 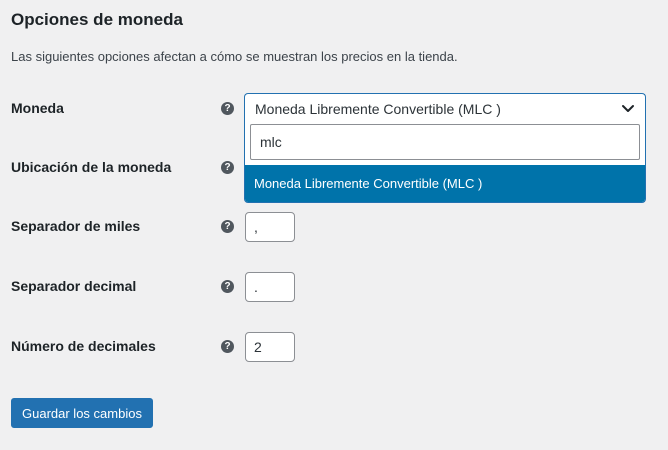 I want to click on thousand-separator-label: Separador de miles, so click(x=76, y=226).